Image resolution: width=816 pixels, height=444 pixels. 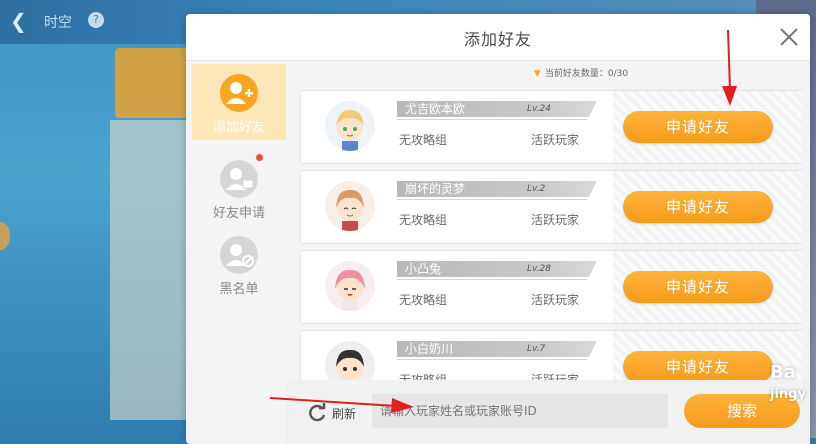 I want to click on close-icon, so click(x=789, y=37).